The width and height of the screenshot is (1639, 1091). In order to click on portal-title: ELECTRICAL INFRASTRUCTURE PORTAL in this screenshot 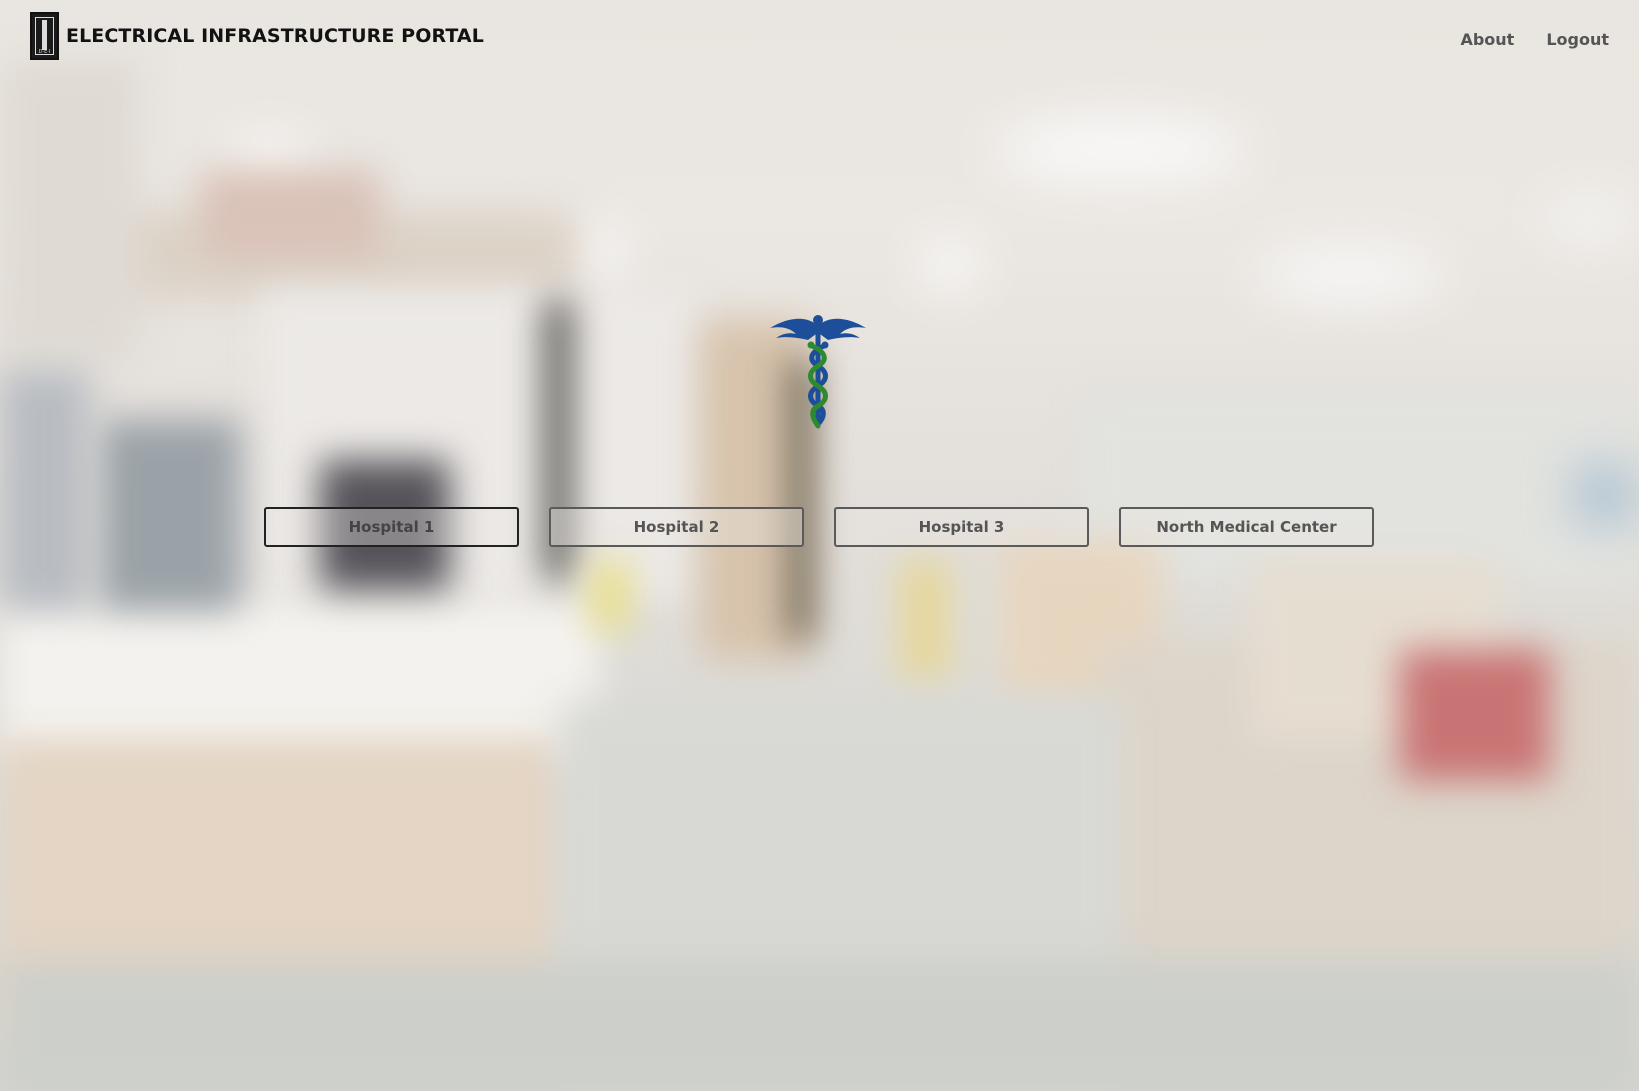, I will do `click(275, 36)`.